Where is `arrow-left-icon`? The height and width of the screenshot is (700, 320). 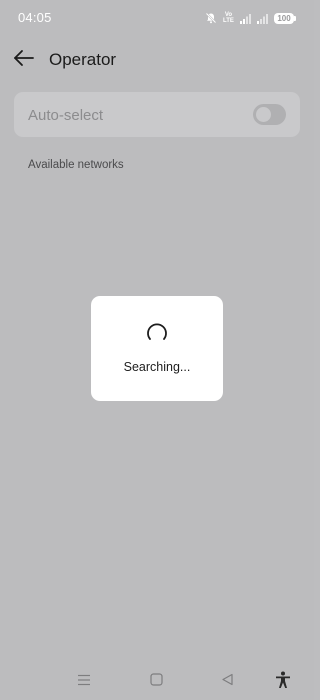
arrow-left-icon is located at coordinates (24, 60).